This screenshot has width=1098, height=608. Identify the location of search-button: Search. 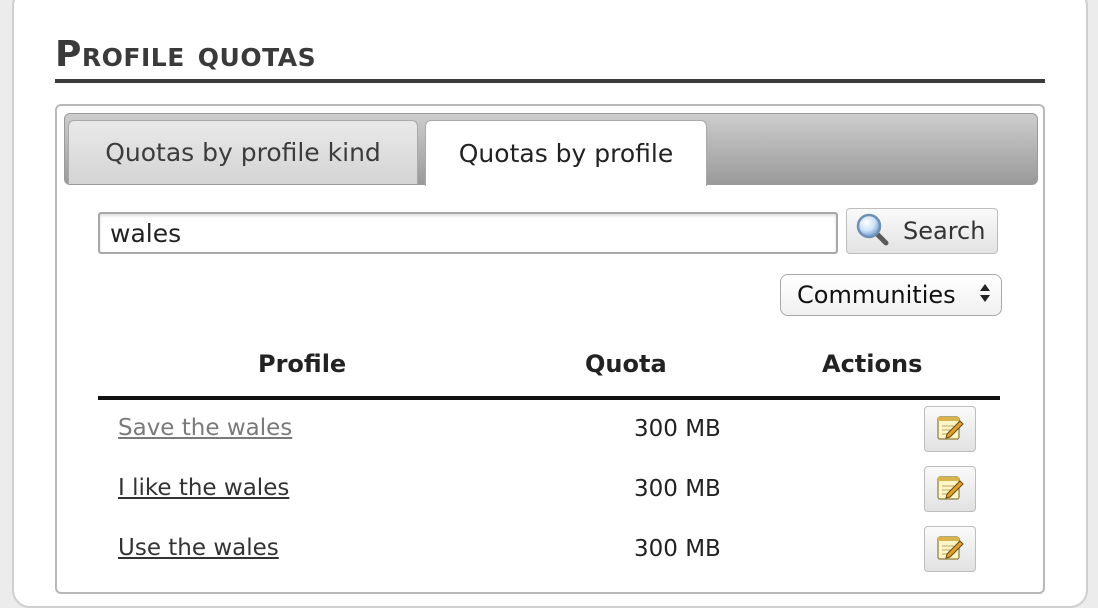
(922, 231).